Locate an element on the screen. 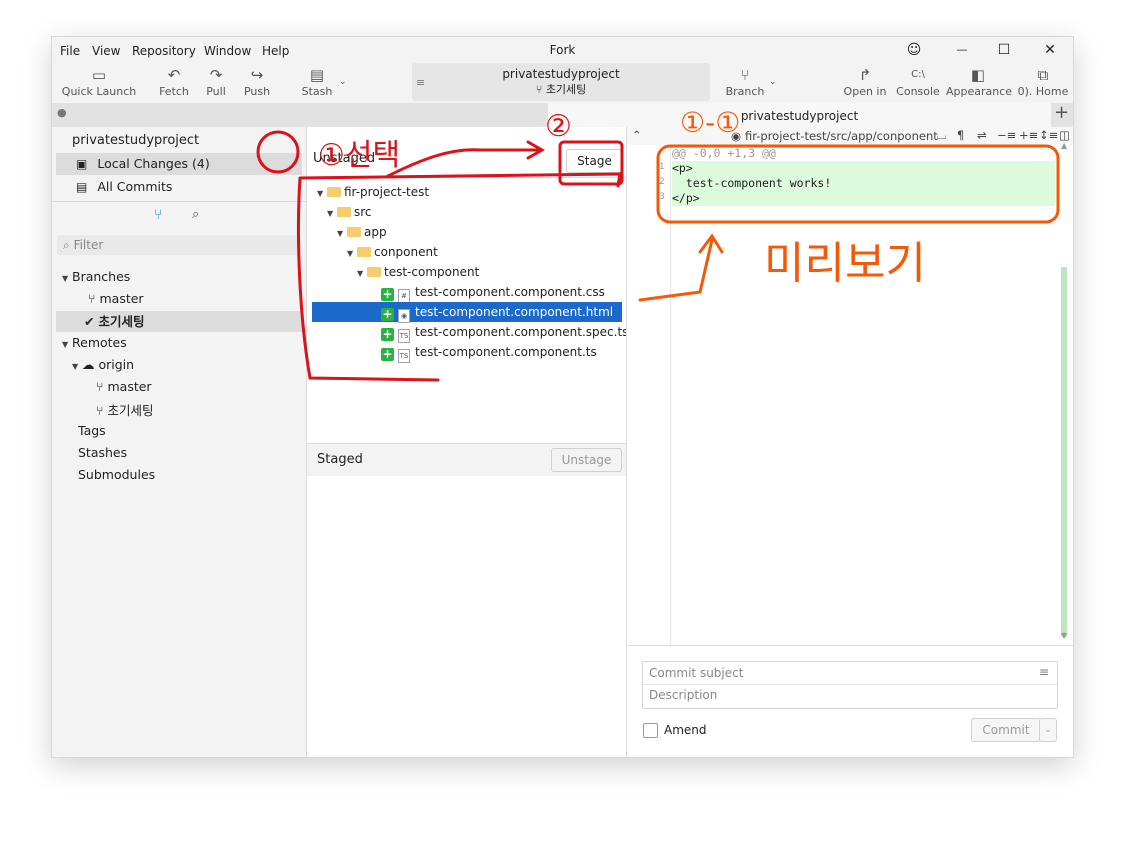 The width and height of the screenshot is (1131, 856). remotes-header: ▼ Remotes is located at coordinates (94, 342).